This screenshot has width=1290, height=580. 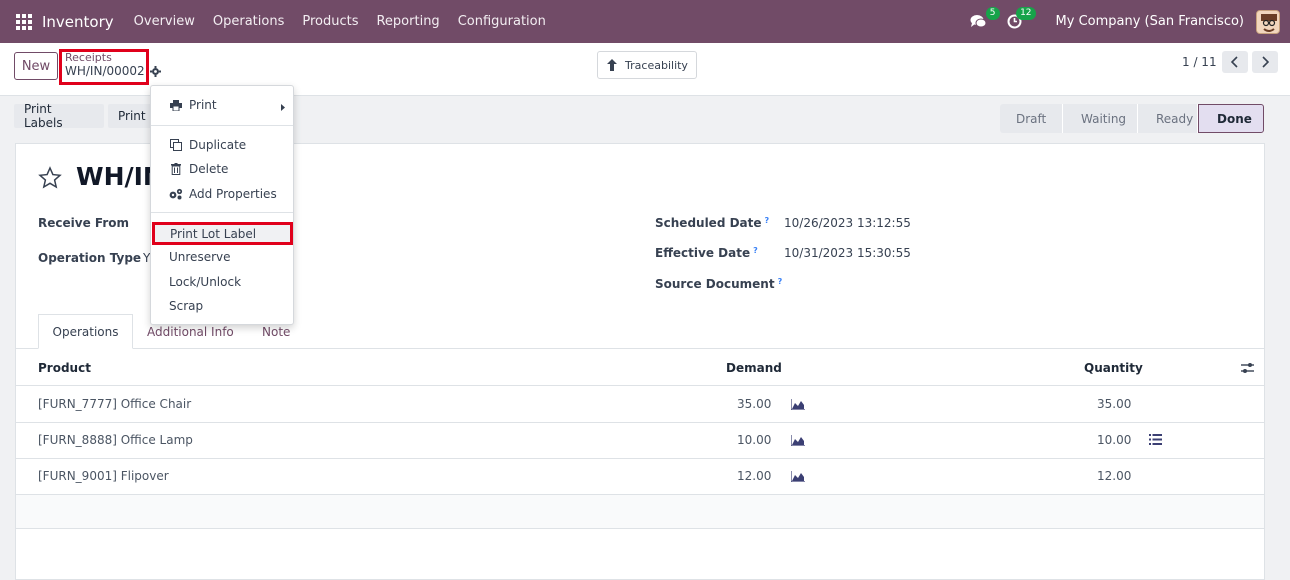 I want to click on product-cell: [FURN_8888] Office Lamp, so click(x=115, y=440).